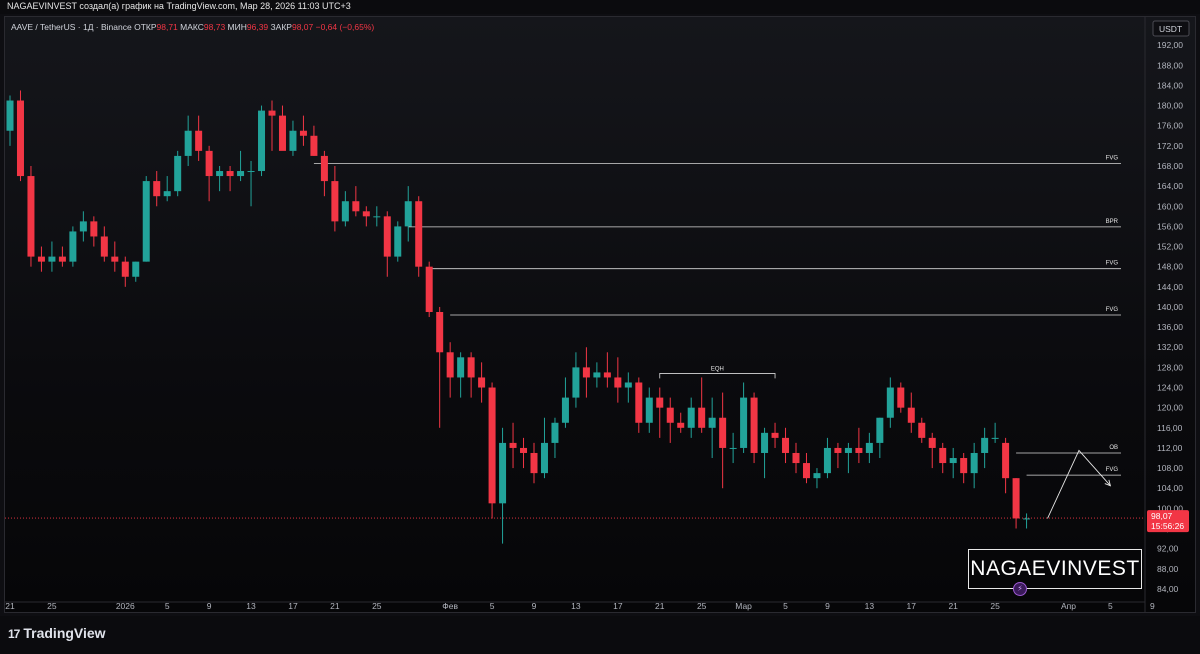 Image resolution: width=1200 pixels, height=654 pixels. I want to click on y-tick-label: 164,00, so click(1170, 186).